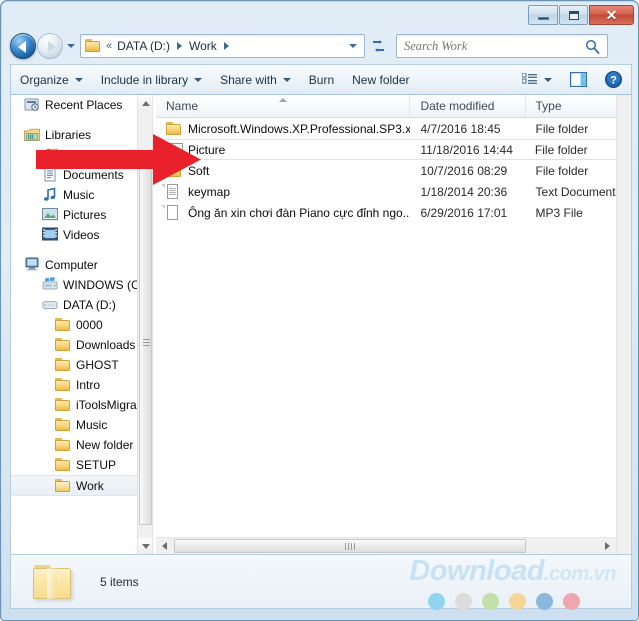 The width and height of the screenshot is (639, 621). What do you see at coordinates (92, 425) in the screenshot?
I see `sidebar-item-label: Music` at bounding box center [92, 425].